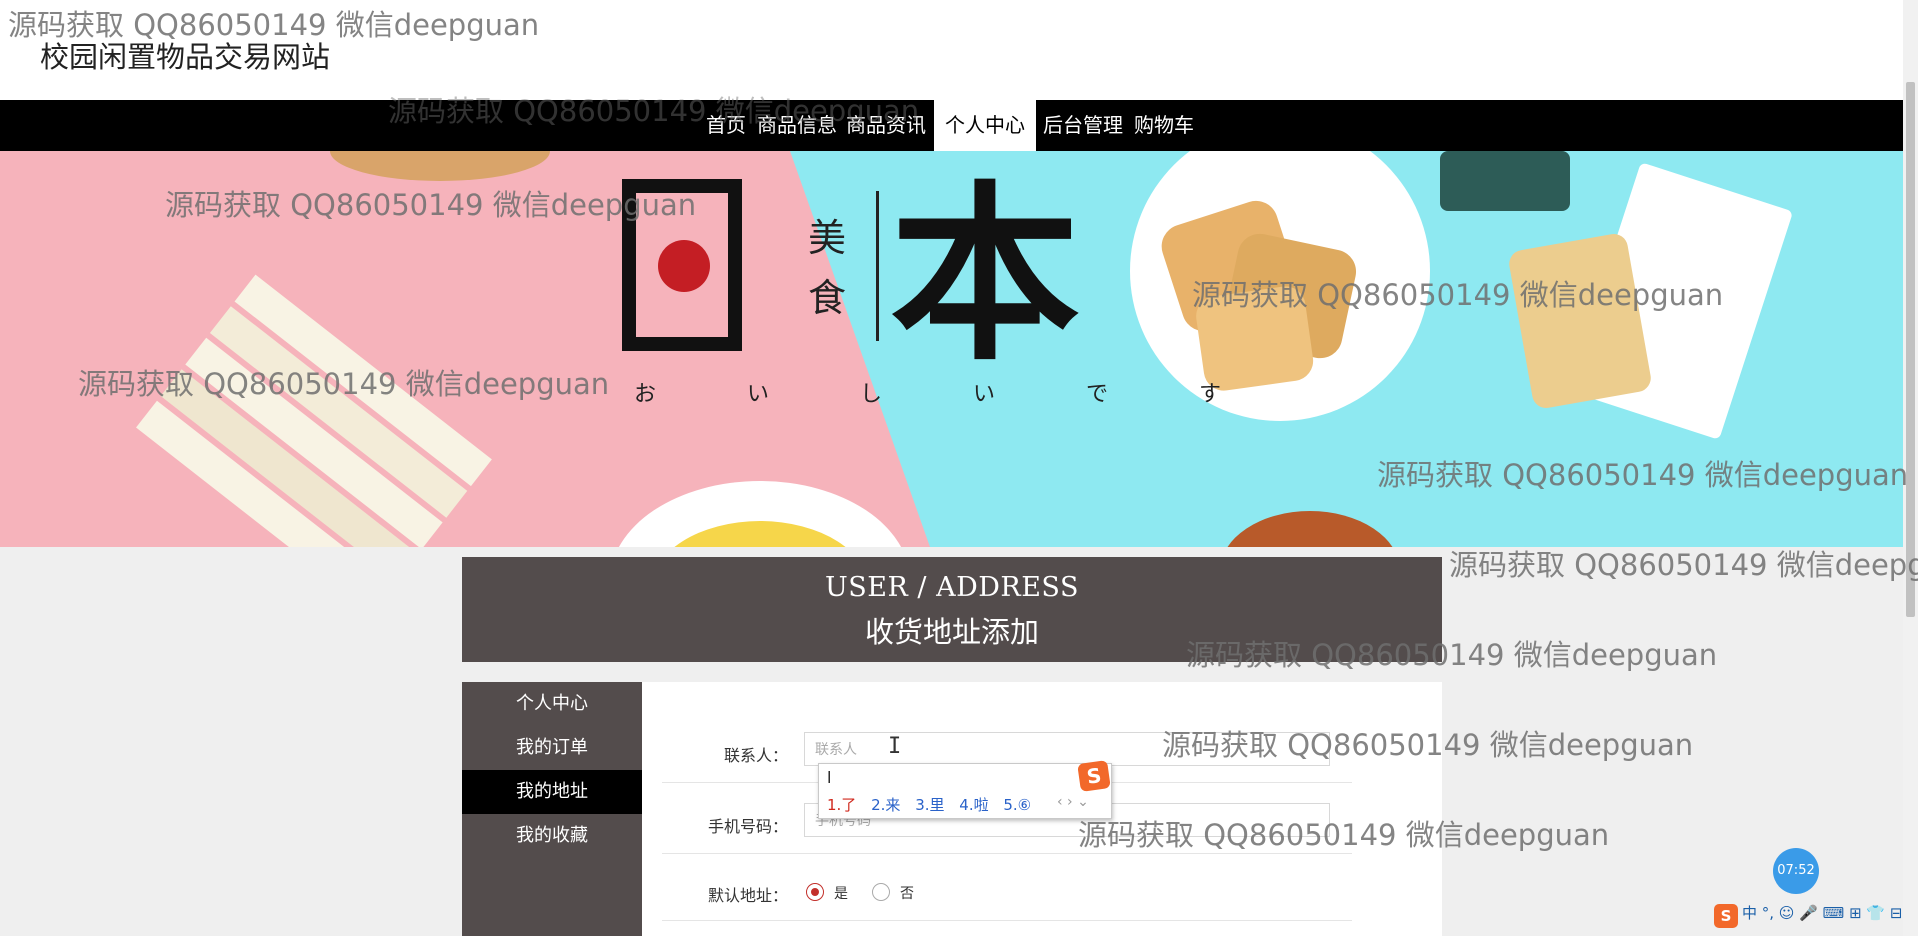  Describe the element at coordinates (1073, 802) in the screenshot. I see `ime-page-arrows-icon: ‹ › ⌄` at that location.